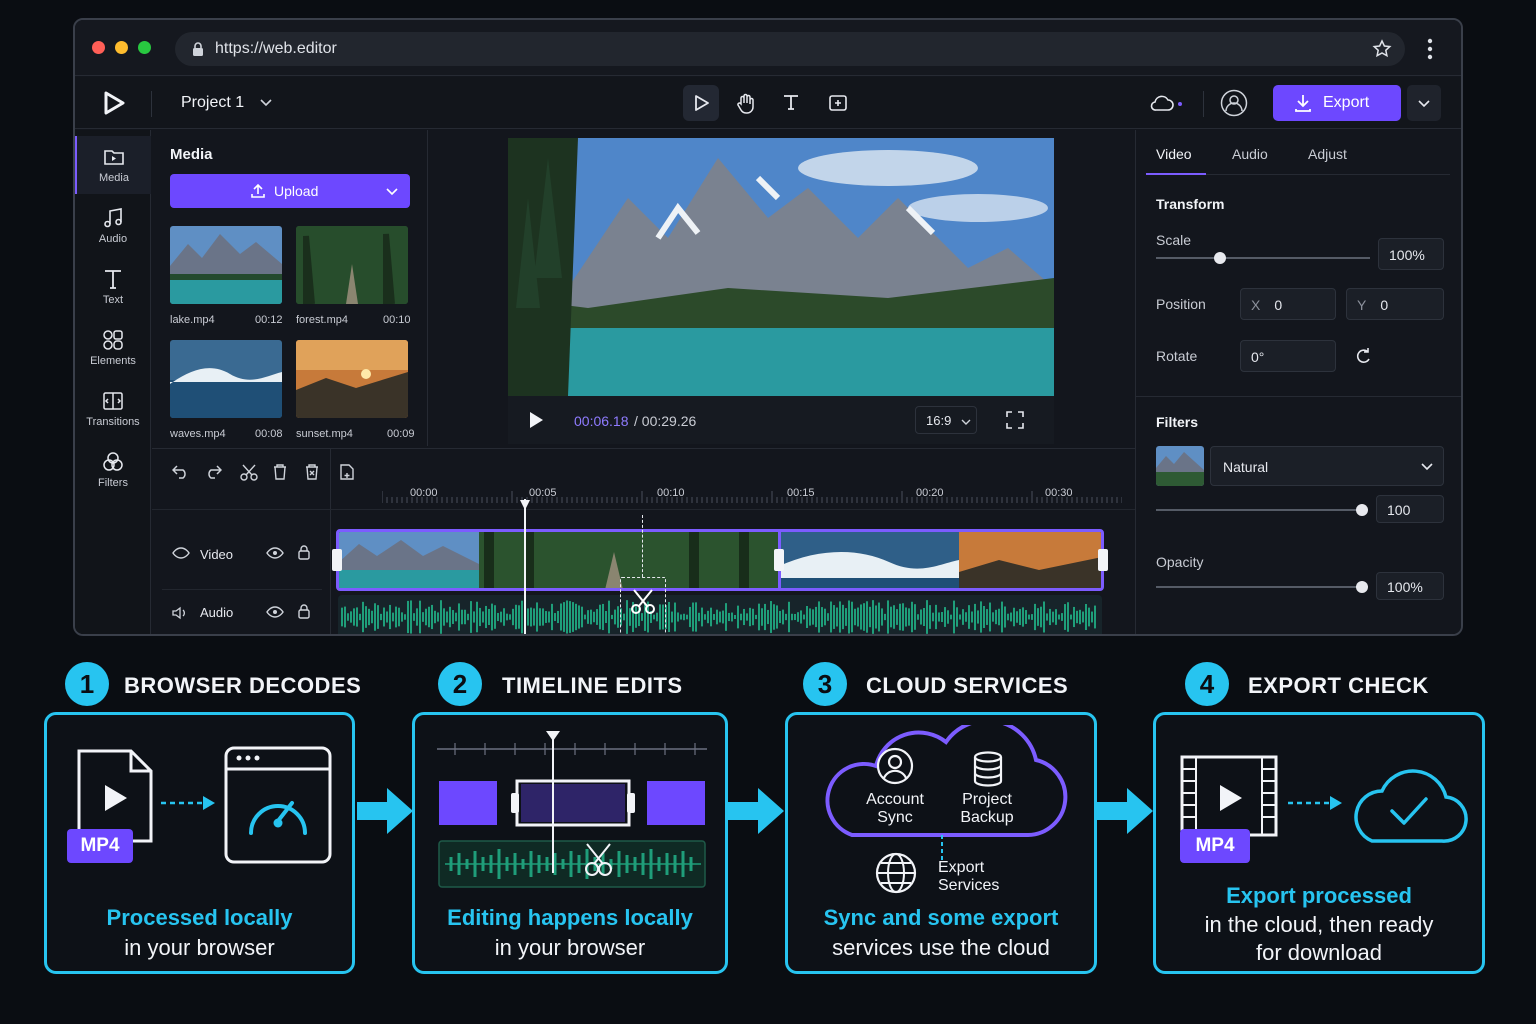  What do you see at coordinates (98, 47) in the screenshot?
I see `close-window-button` at bounding box center [98, 47].